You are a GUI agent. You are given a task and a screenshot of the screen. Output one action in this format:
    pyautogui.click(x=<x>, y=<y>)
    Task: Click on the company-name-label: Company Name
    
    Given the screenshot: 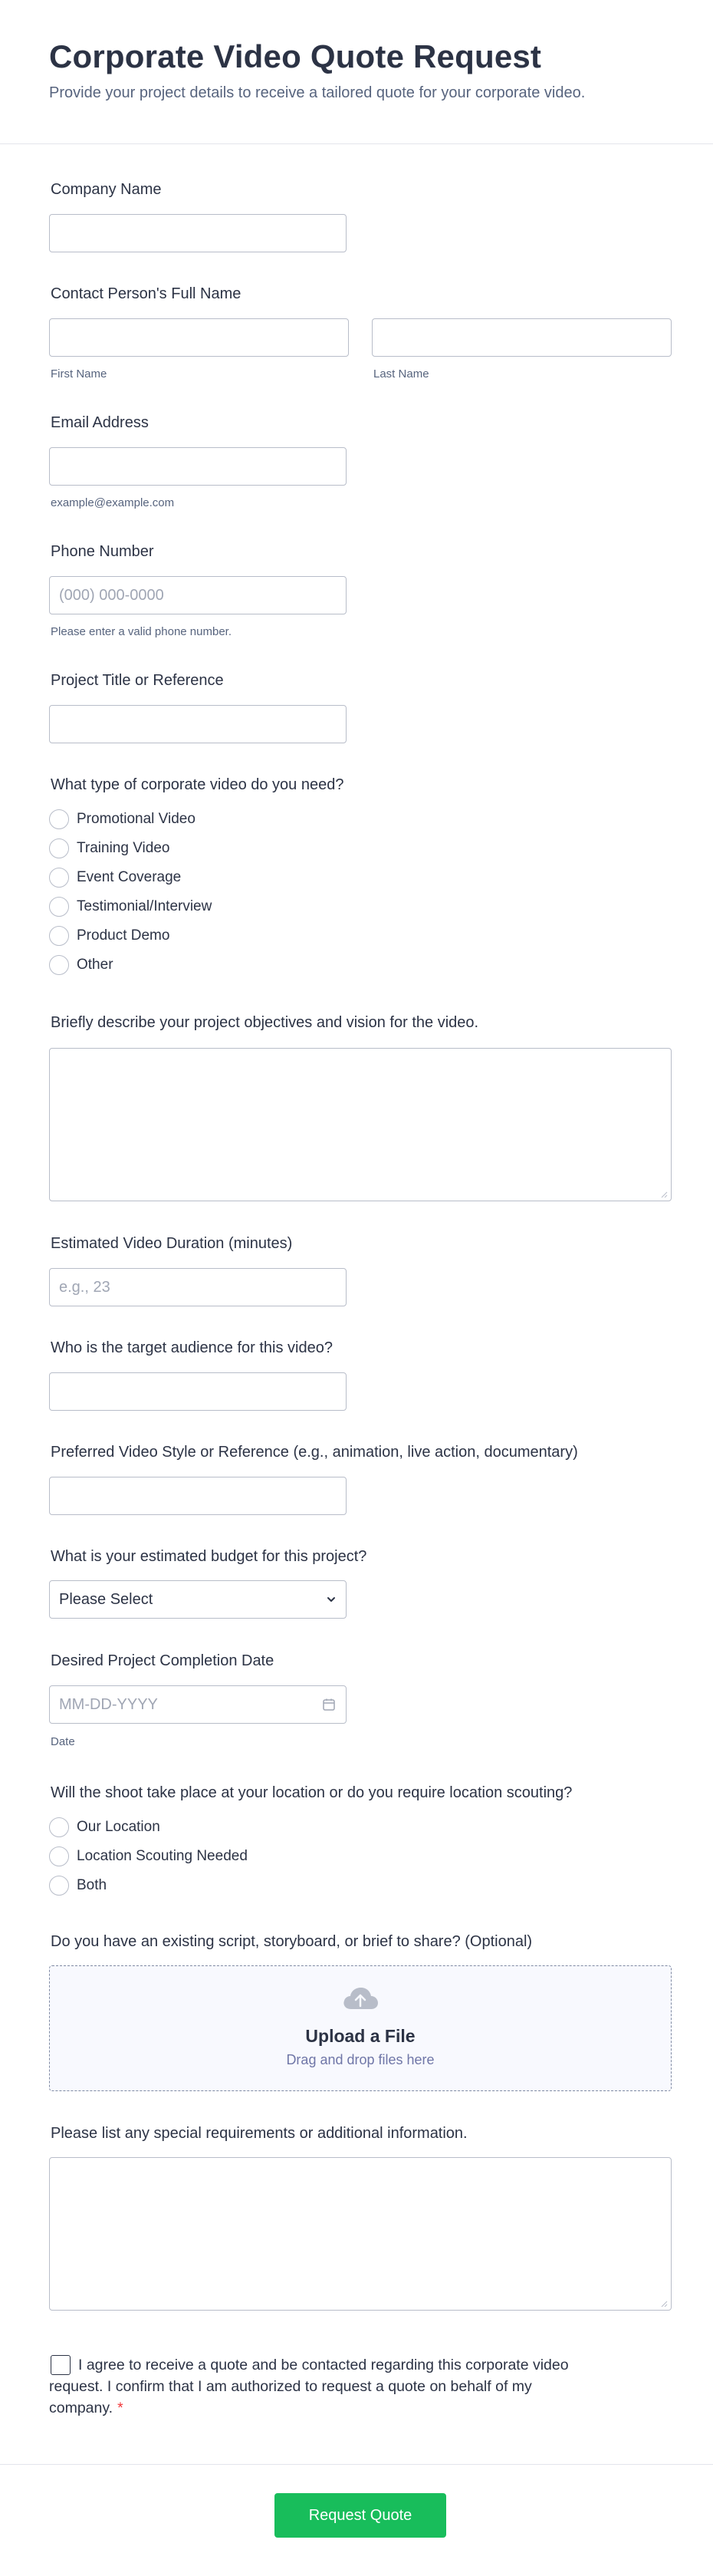 What is the action you would take?
    pyautogui.click(x=107, y=189)
    